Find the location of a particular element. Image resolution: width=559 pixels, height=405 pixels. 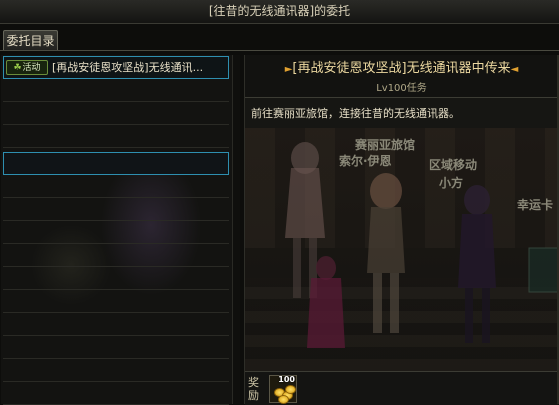

scene-label: 区域移动 is located at coordinates (453, 165).